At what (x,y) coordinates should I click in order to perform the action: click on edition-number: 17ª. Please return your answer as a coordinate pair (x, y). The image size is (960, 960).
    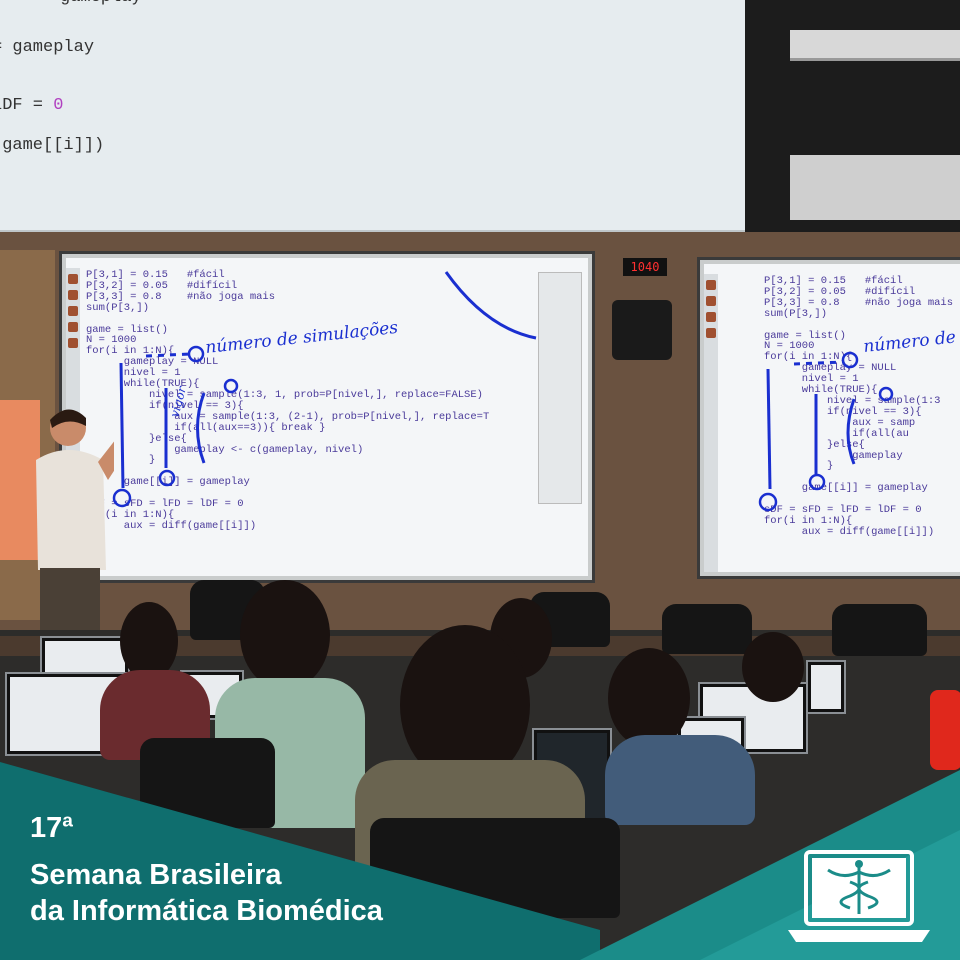
    Looking at the image, I should click on (51, 828).